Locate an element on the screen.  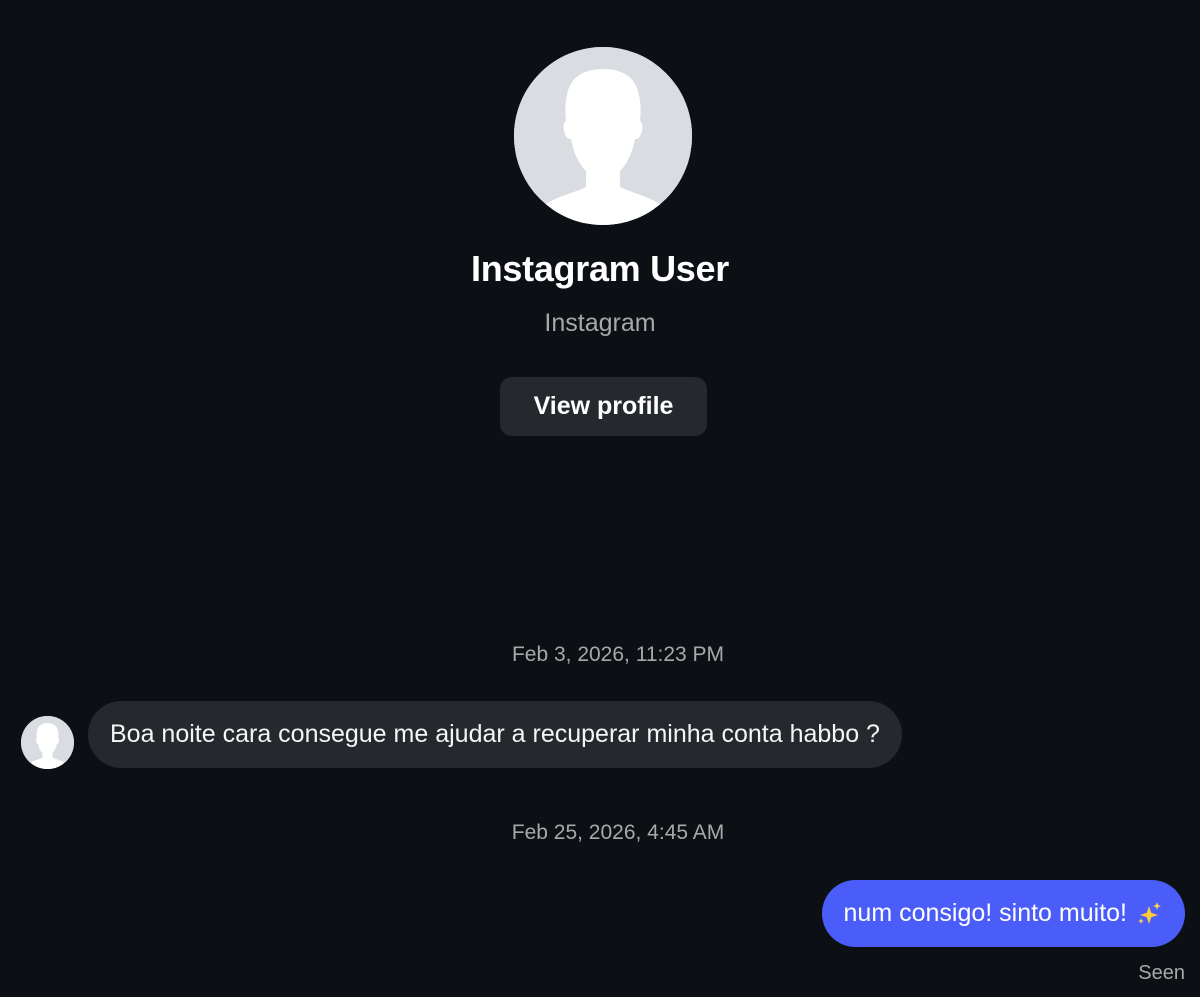
profile-platform-label: Instagram is located at coordinates (600, 323).